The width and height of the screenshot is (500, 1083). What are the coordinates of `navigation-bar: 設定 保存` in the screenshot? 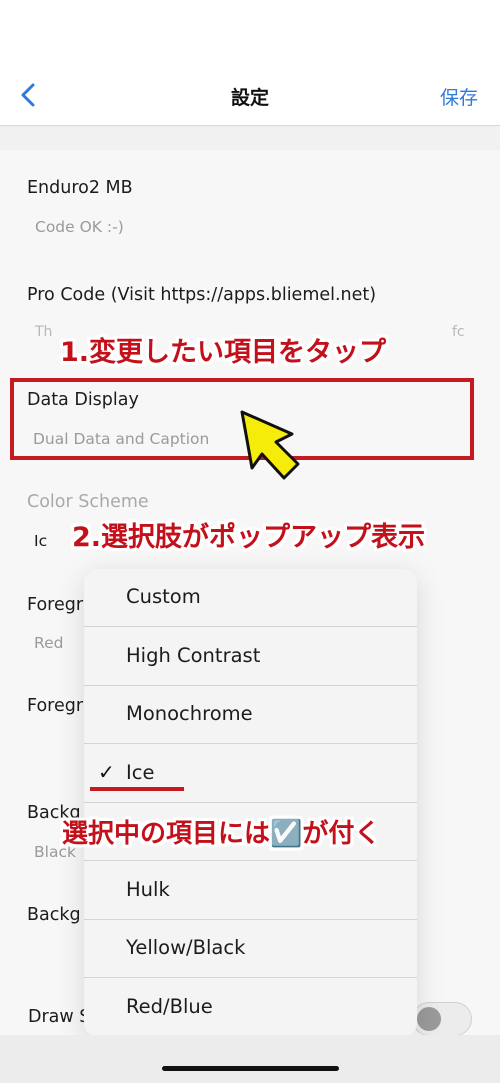 It's located at (250, 63).